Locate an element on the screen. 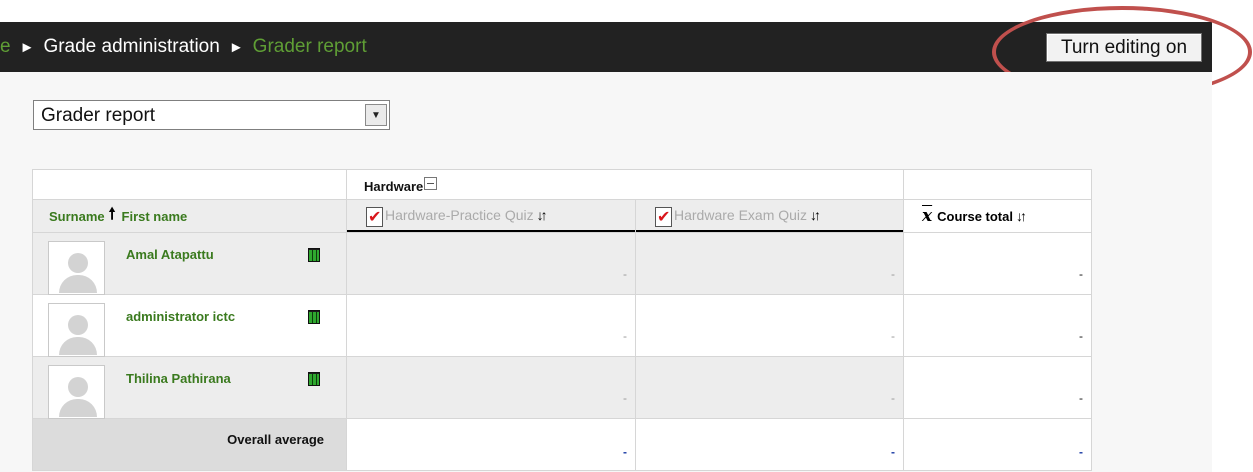  table-row: Thilina Pathirana - - - is located at coordinates (562, 387).